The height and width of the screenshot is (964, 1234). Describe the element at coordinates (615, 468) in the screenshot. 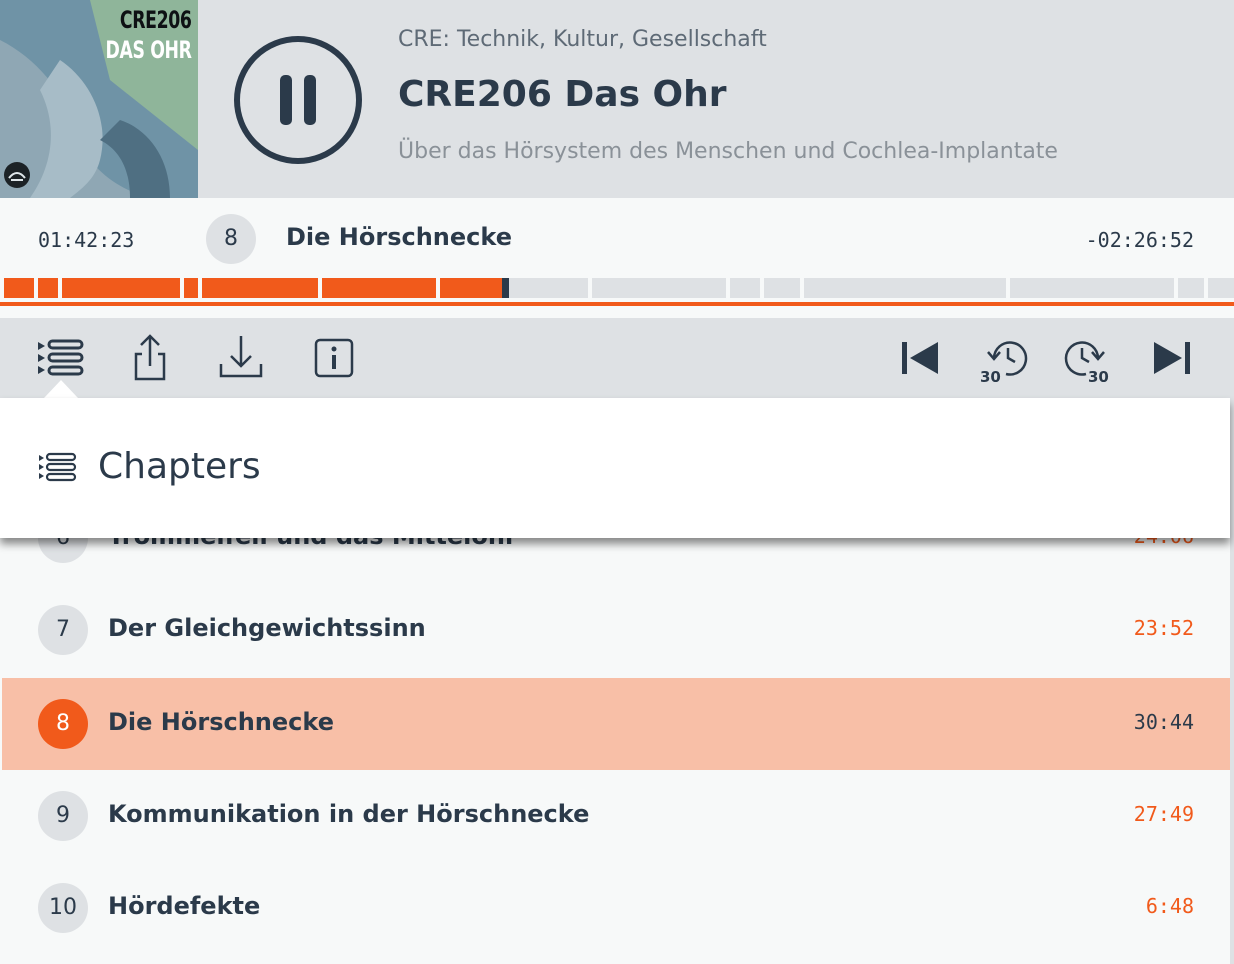

I see `chapters-panel-header: Chapters` at that location.